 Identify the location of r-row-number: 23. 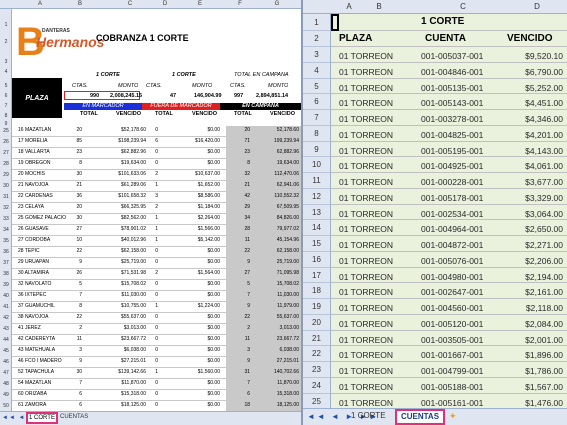
(317, 370).